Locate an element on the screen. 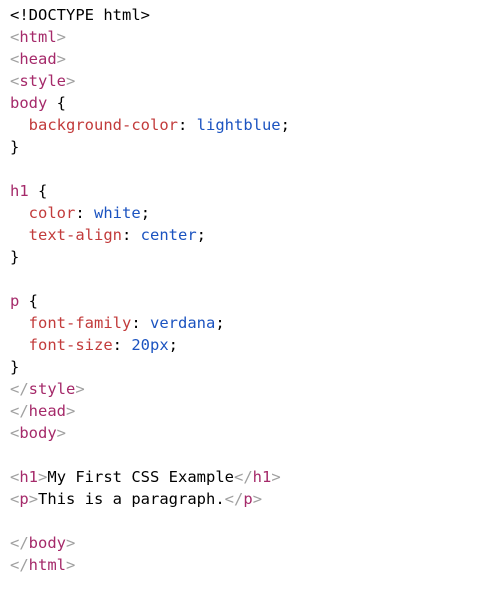 This screenshot has width=500, height=596. code-line: <p>This is a paragraph.</p> is located at coordinates (255, 499).